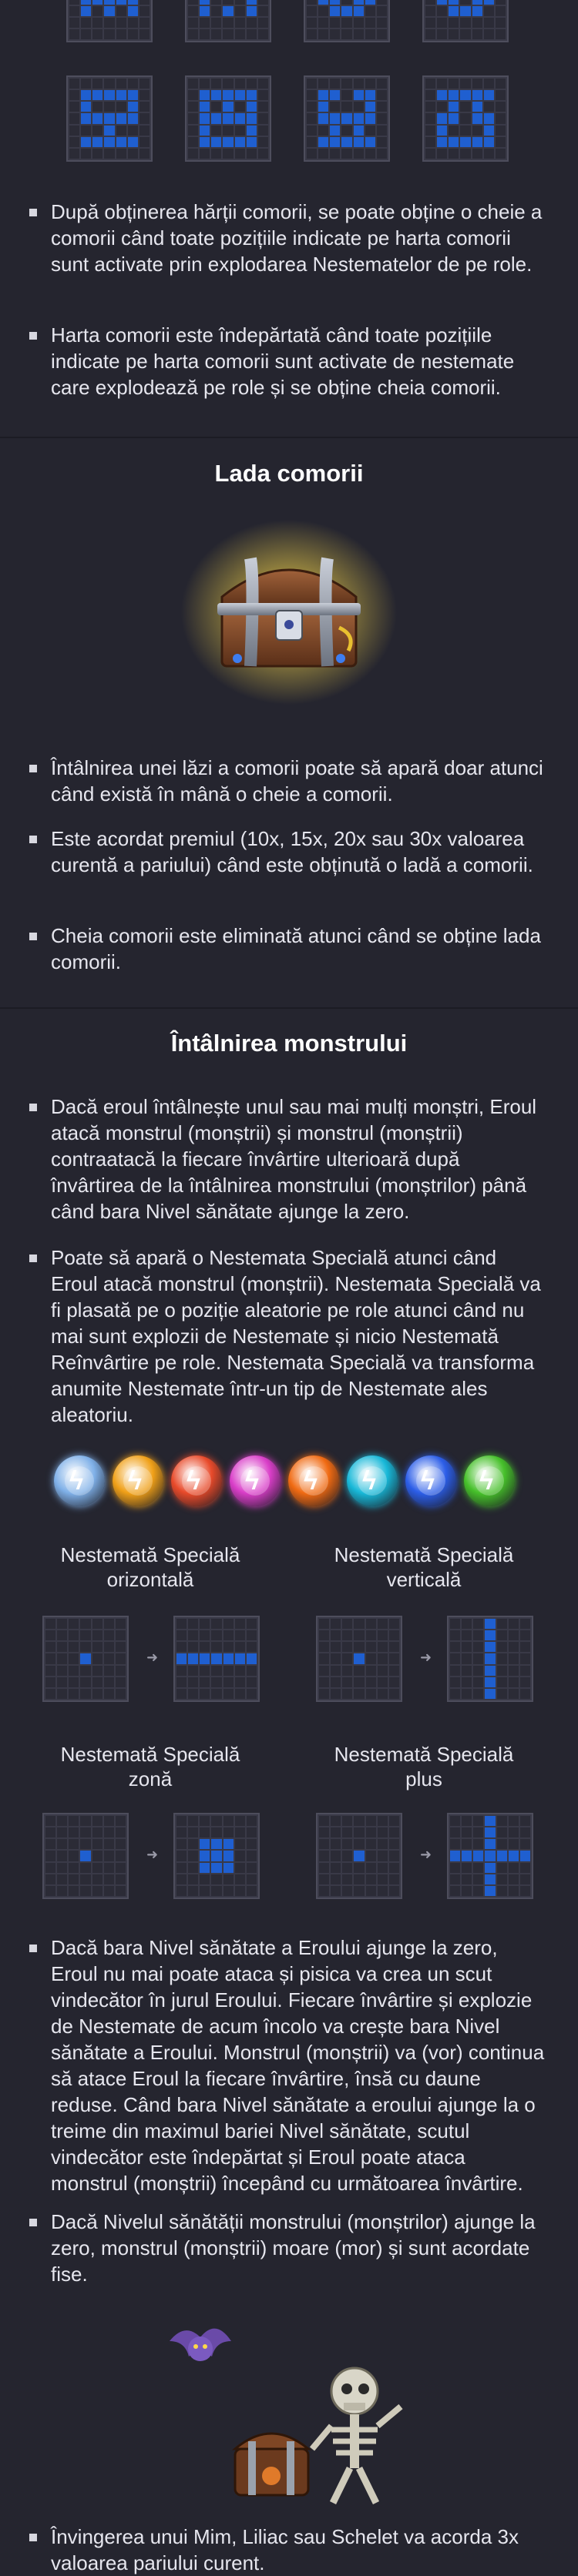 The height and width of the screenshot is (2576, 578). Describe the element at coordinates (85, 1659) in the screenshot. I see `special-demo-grid-before` at that location.